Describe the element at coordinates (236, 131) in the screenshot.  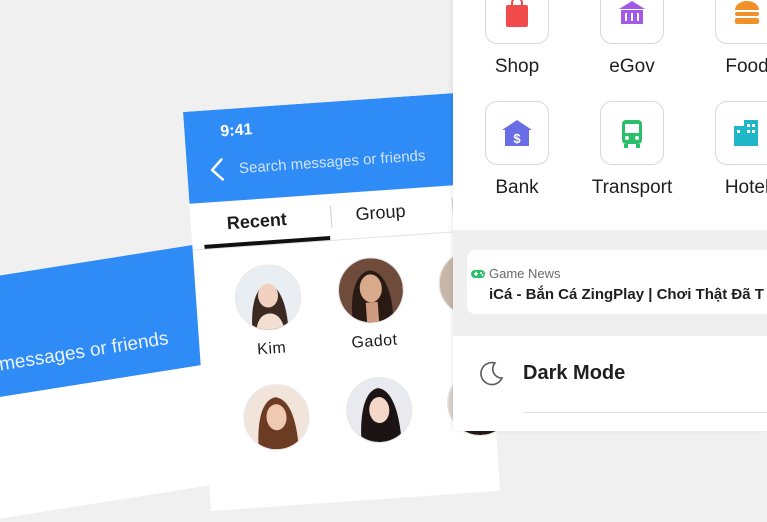
I see `status-time: 9:41` at that location.